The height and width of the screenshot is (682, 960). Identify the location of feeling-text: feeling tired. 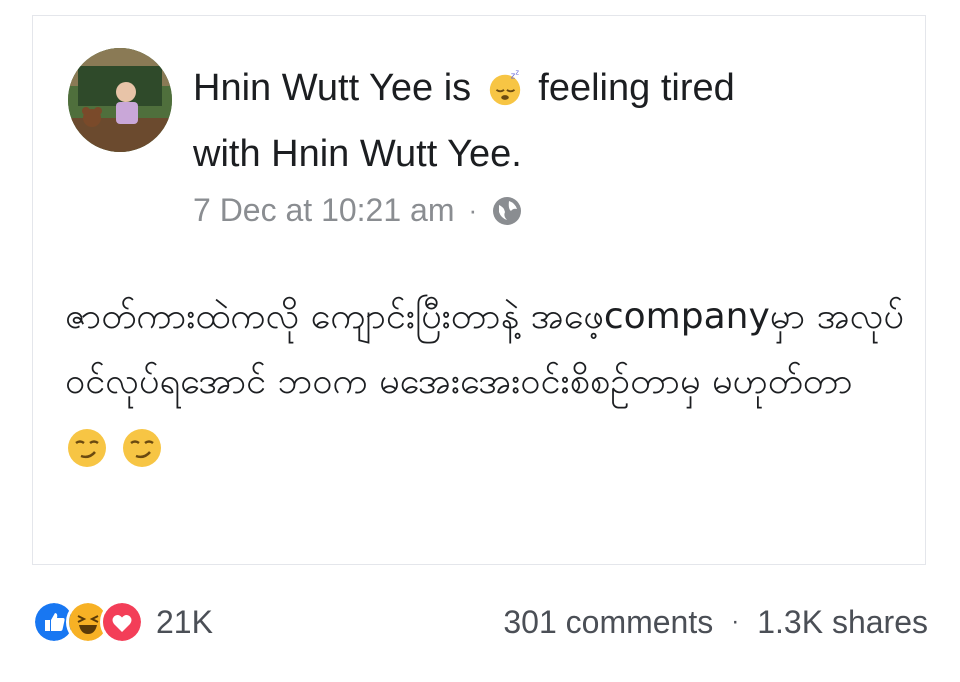
(636, 88).